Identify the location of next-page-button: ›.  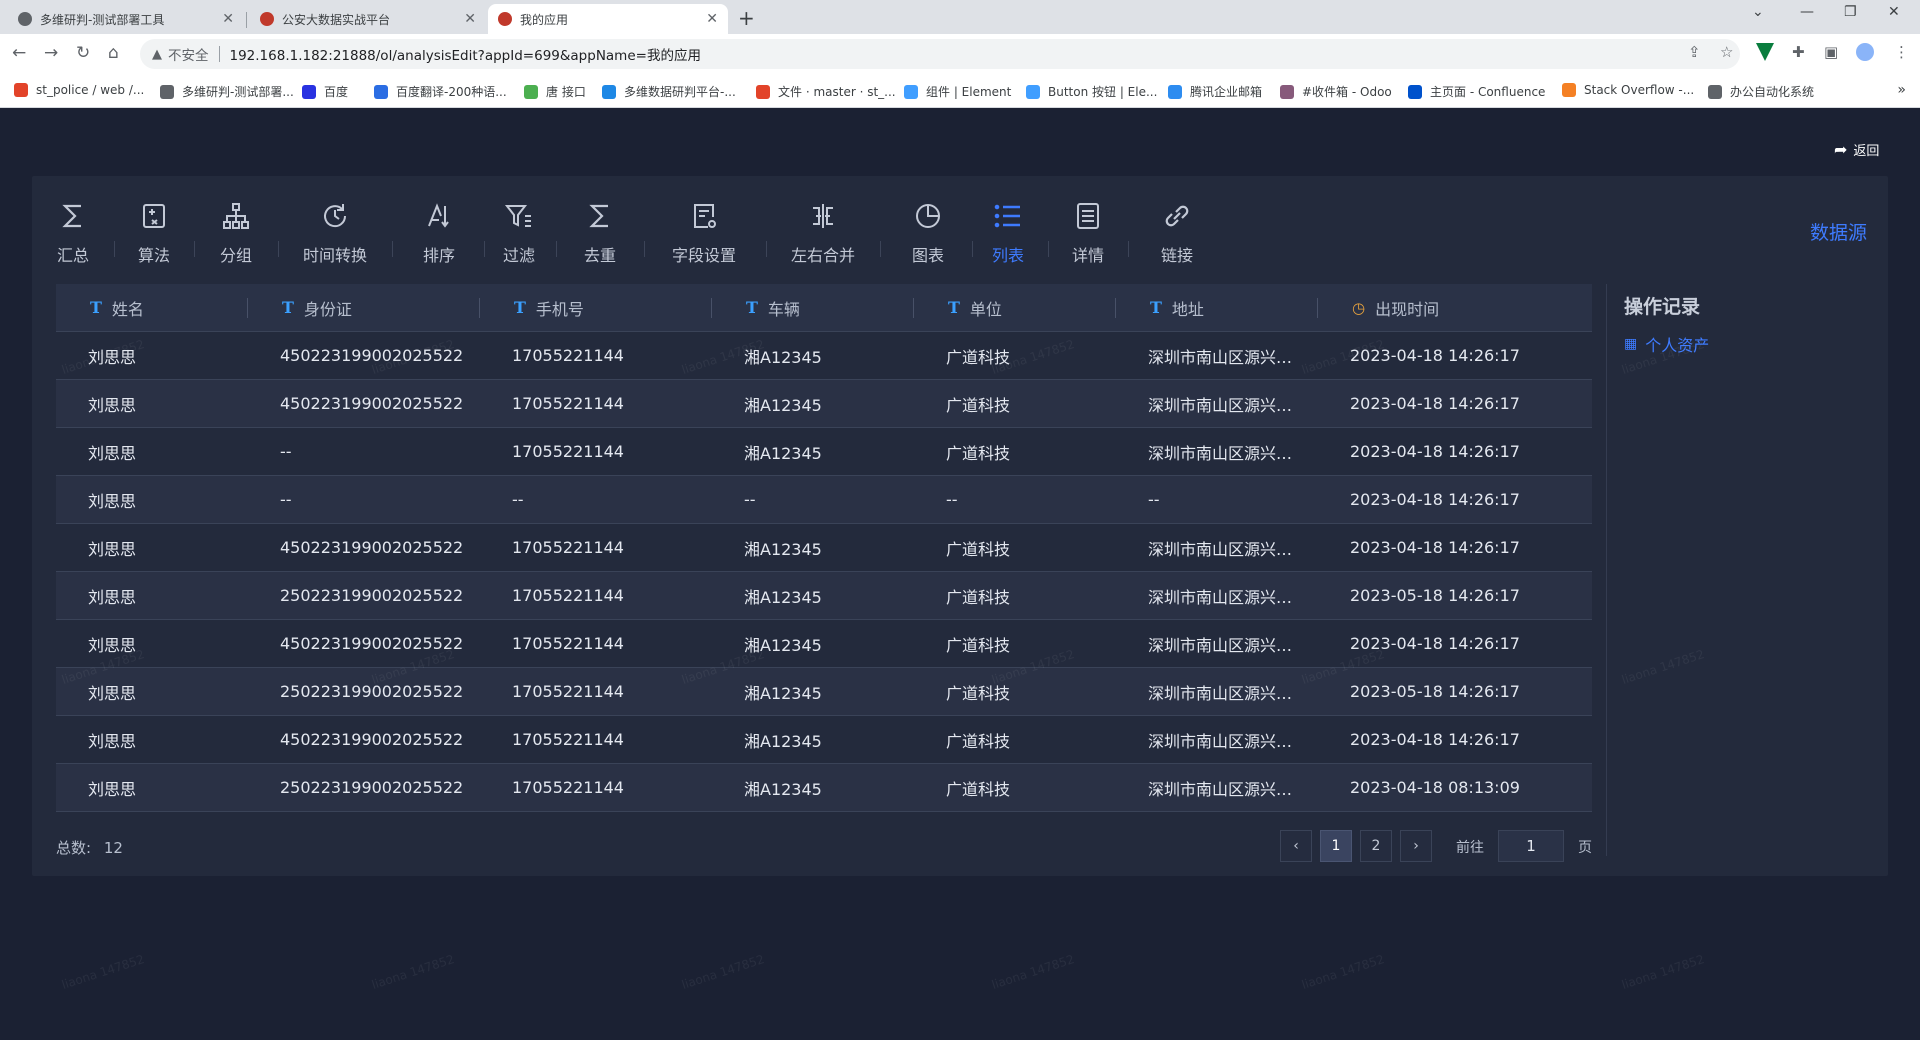
(1416, 846).